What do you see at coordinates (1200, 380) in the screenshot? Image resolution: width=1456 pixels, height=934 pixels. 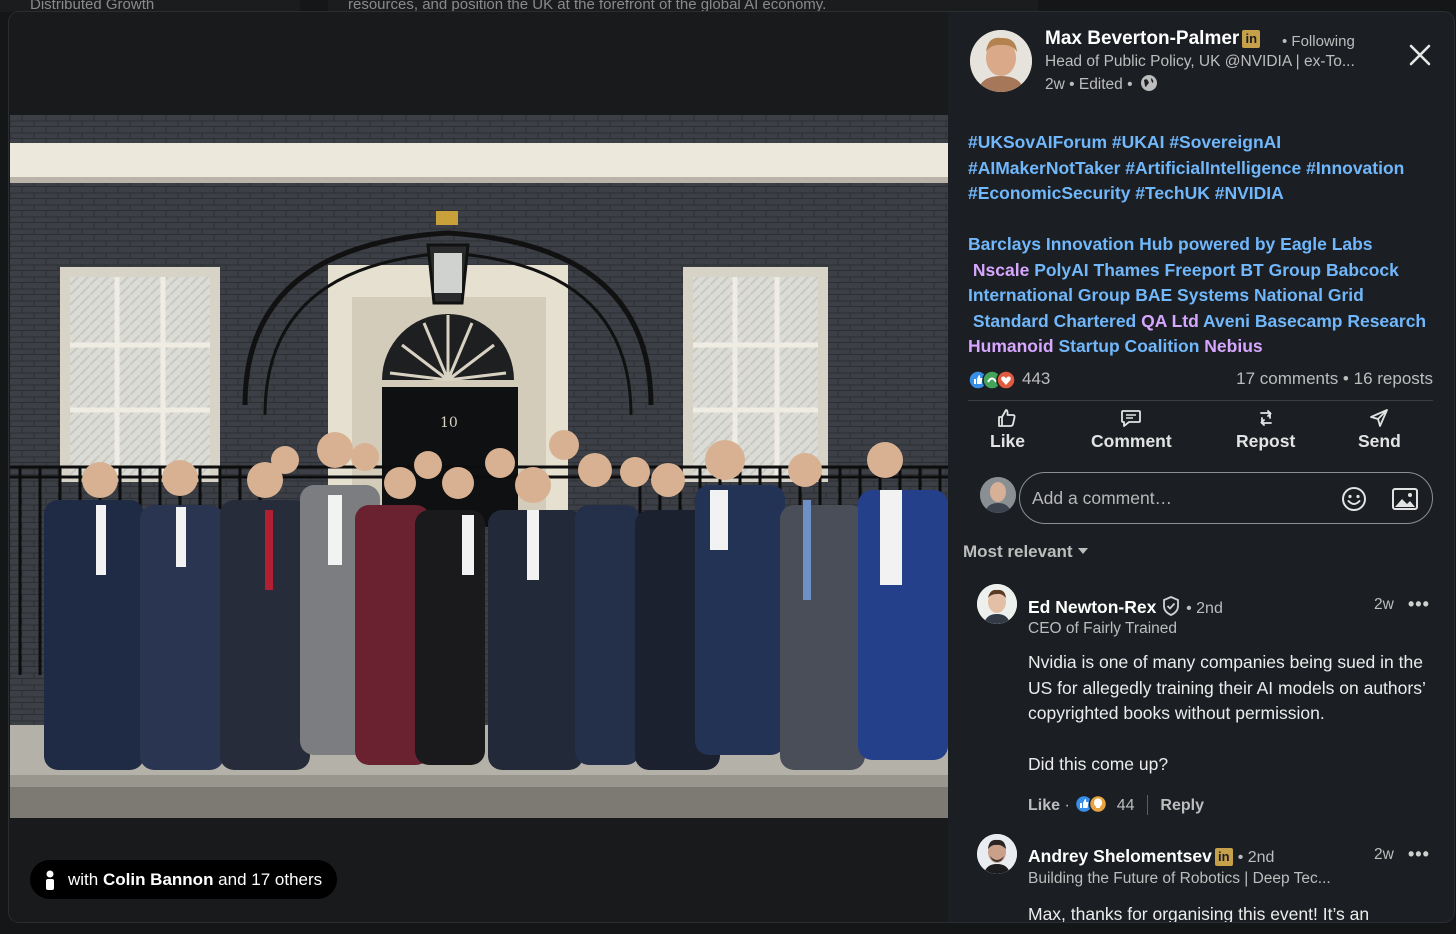 I see `social-counts: 443 17 comments • 16 reposts` at bounding box center [1200, 380].